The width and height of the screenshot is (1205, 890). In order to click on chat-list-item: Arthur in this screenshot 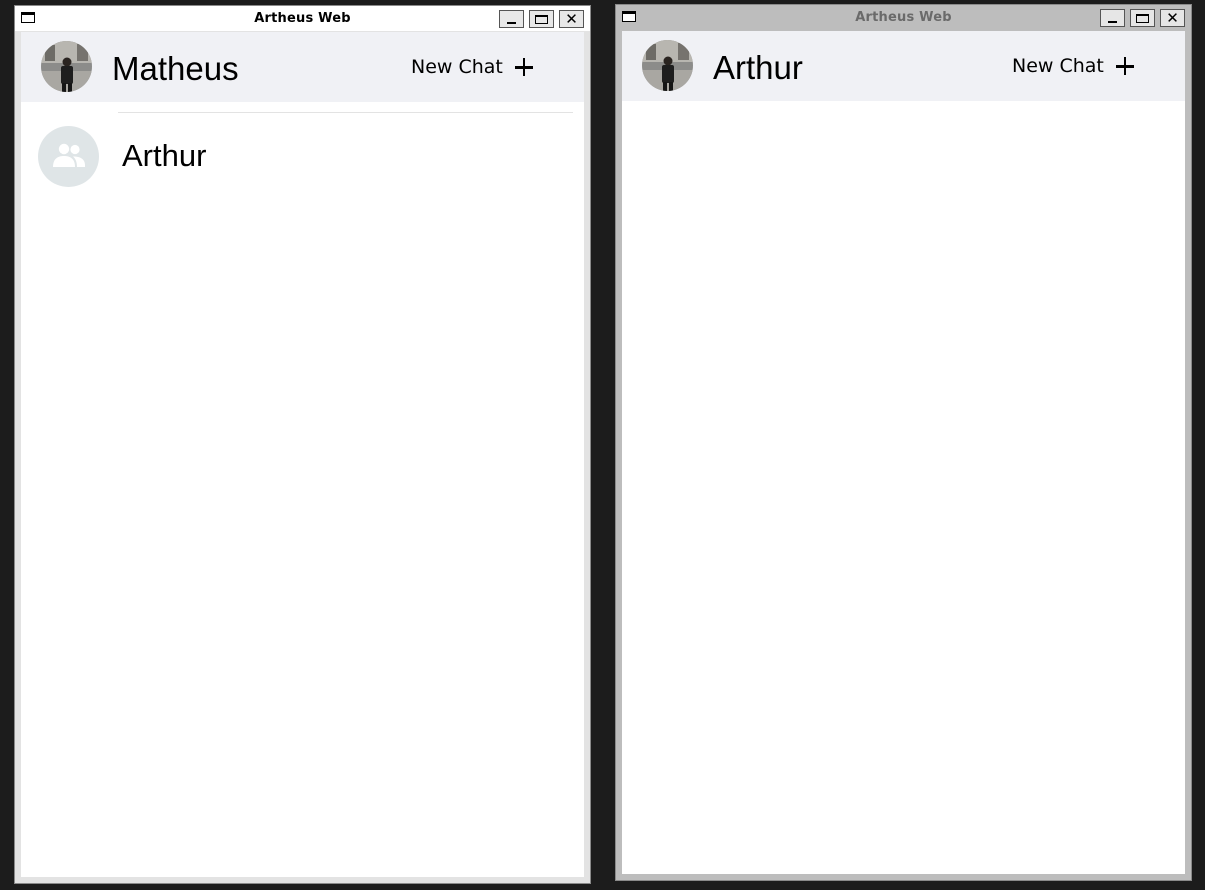, I will do `click(302, 155)`.